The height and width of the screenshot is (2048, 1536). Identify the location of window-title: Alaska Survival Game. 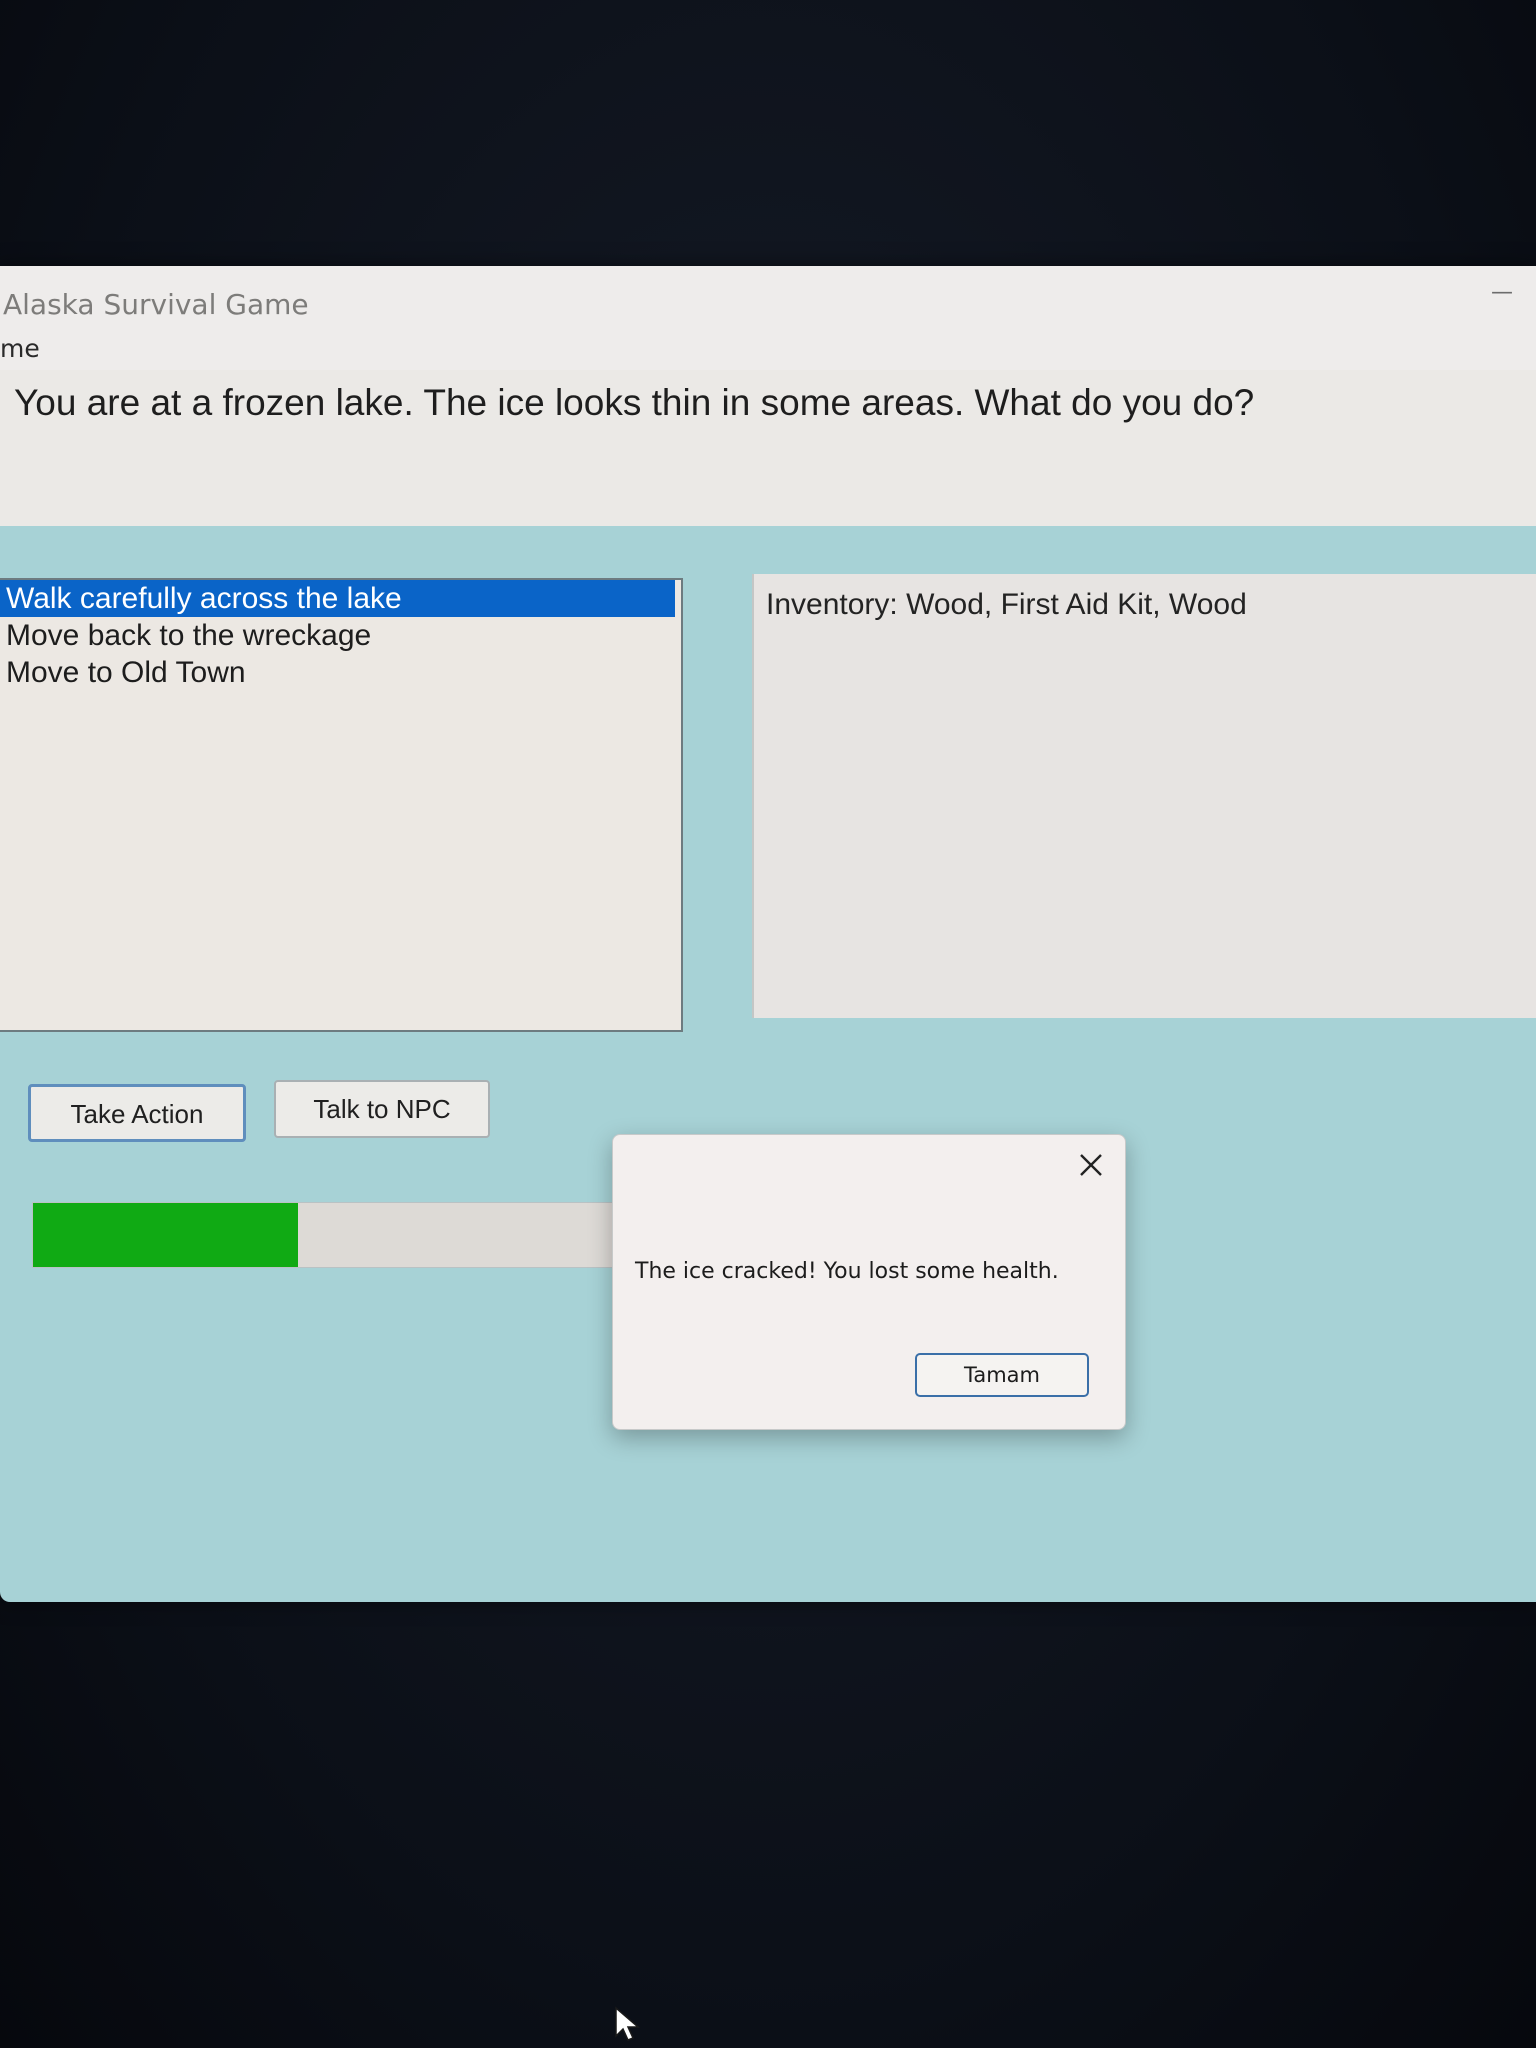
(156, 304).